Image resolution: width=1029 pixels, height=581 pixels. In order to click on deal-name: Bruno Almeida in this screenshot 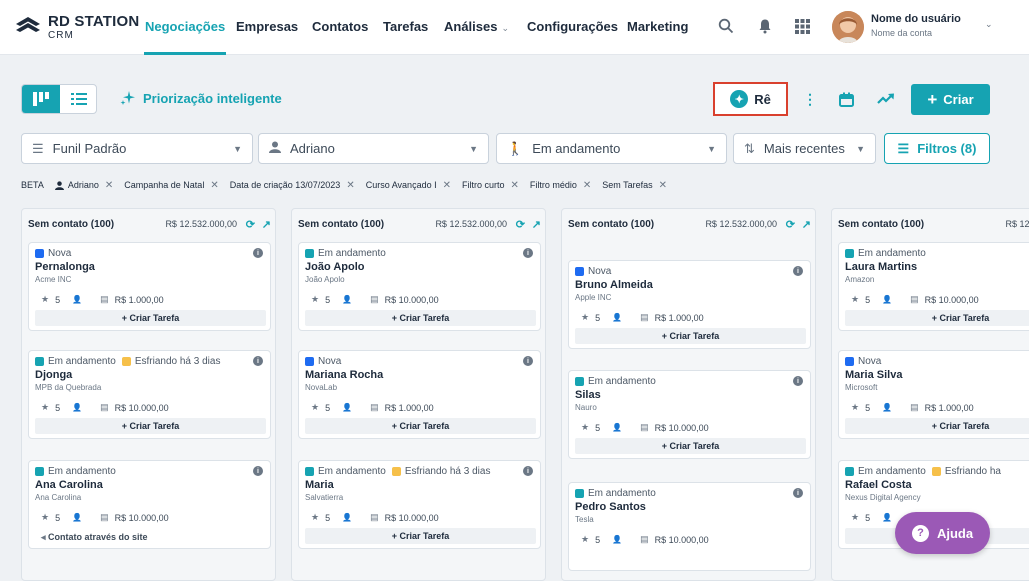, I will do `click(614, 285)`.